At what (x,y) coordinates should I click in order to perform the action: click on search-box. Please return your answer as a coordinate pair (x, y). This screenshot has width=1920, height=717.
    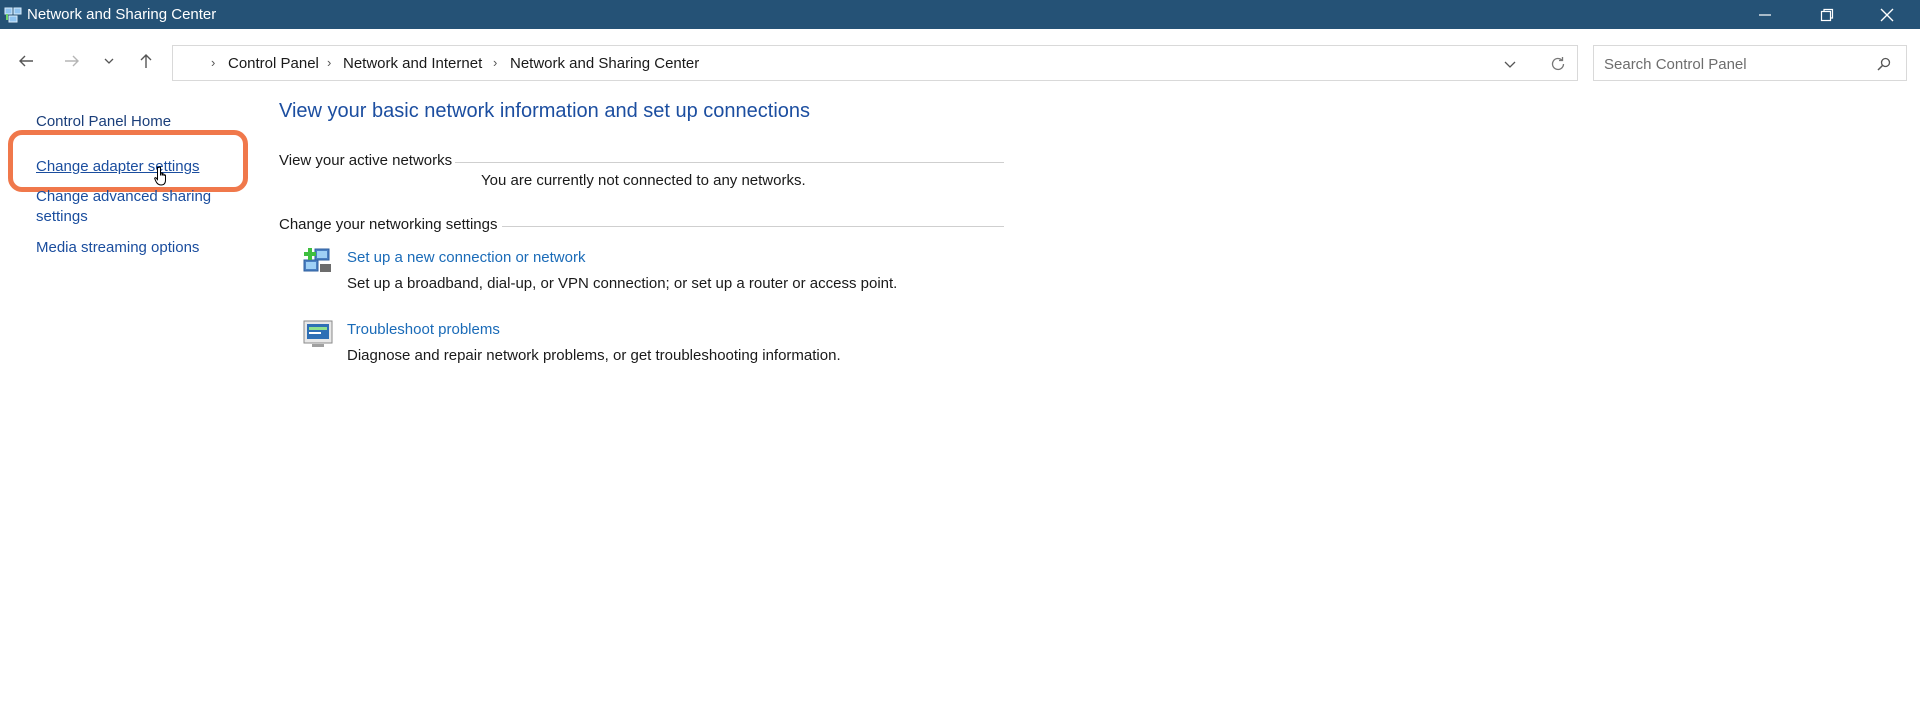
    Looking at the image, I should click on (1750, 63).